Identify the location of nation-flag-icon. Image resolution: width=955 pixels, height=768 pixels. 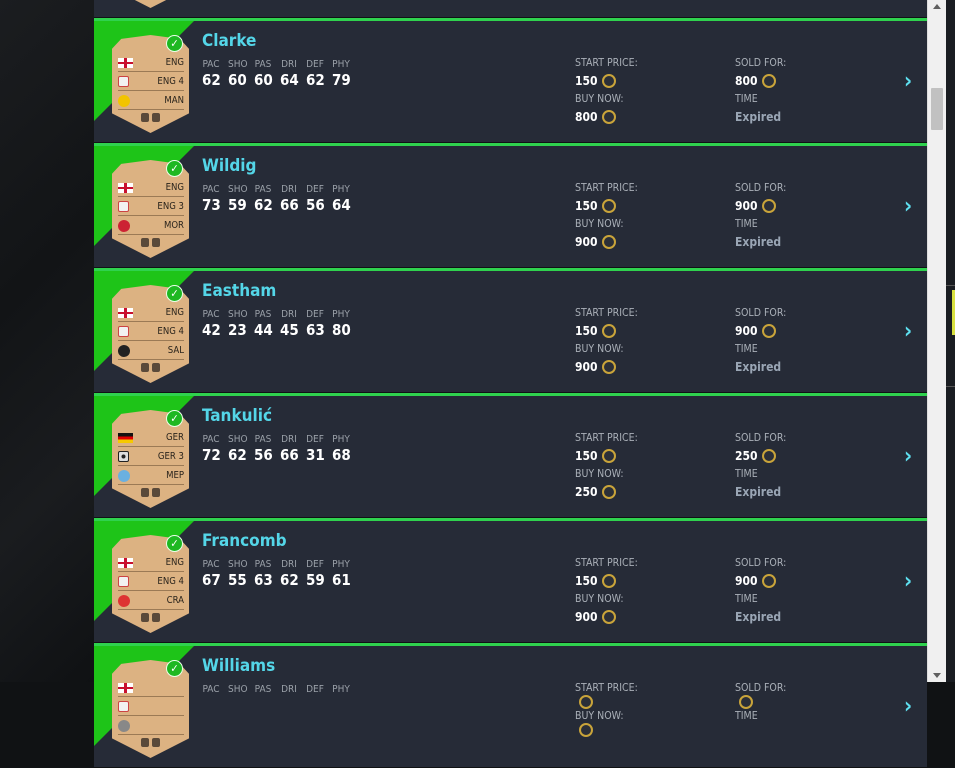
(125, 187).